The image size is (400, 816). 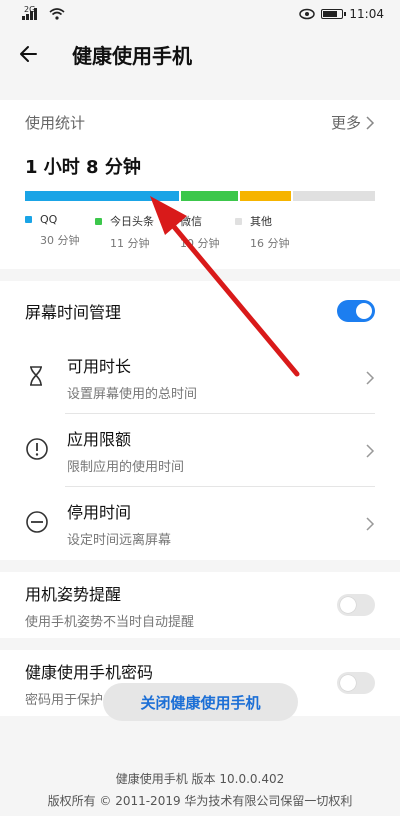 I want to click on setting-row-downtime: 停用时间设定时间远离屏幕, so click(x=200, y=523).